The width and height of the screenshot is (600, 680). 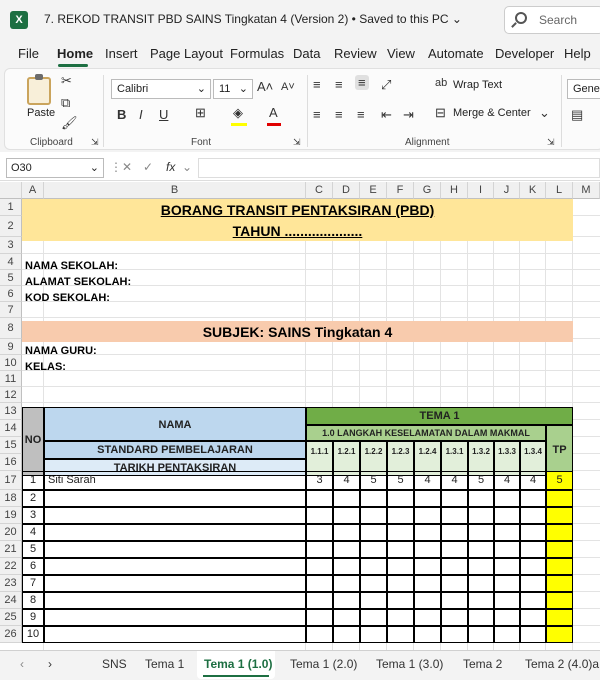 I want to click on paste-button: Paste, so click(x=41, y=113).